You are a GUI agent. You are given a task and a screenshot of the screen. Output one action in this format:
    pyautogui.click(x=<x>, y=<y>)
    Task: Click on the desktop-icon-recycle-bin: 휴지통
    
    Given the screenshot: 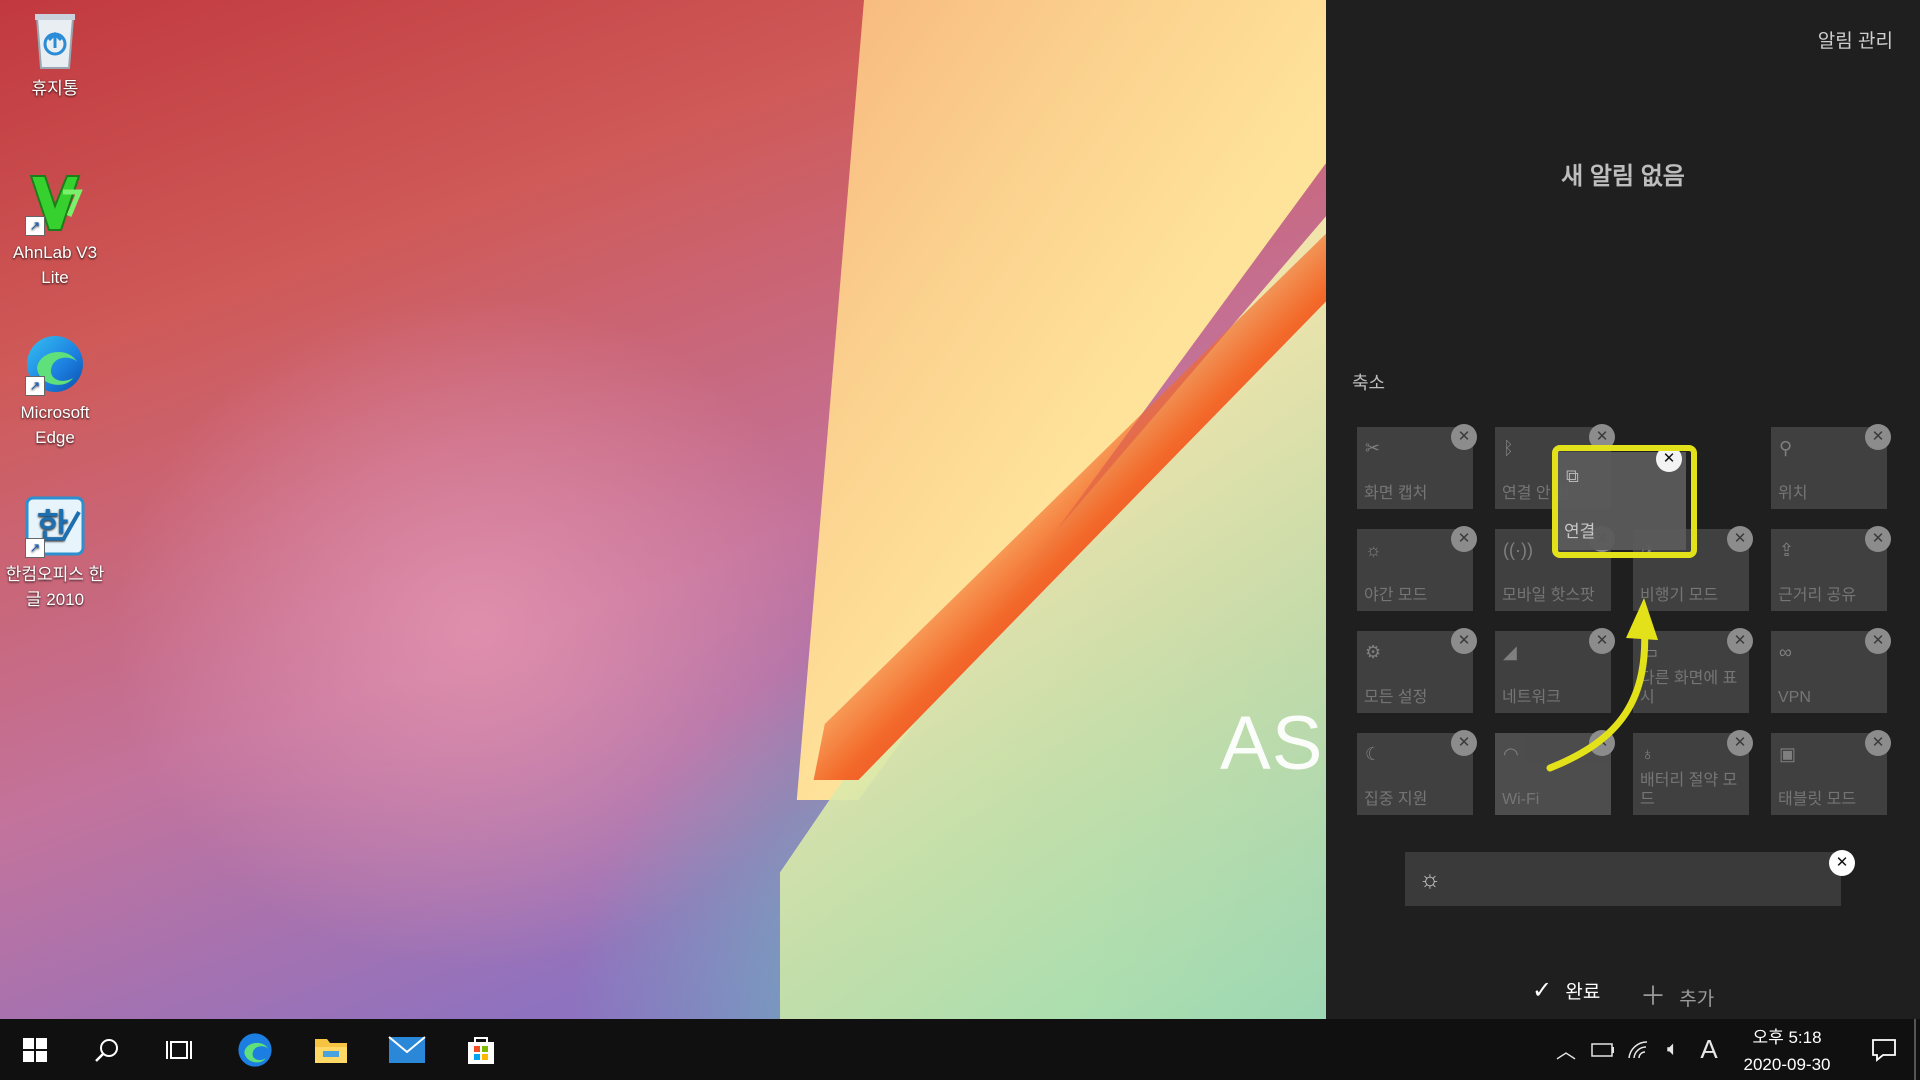 What is the action you would take?
    pyautogui.click(x=55, y=54)
    